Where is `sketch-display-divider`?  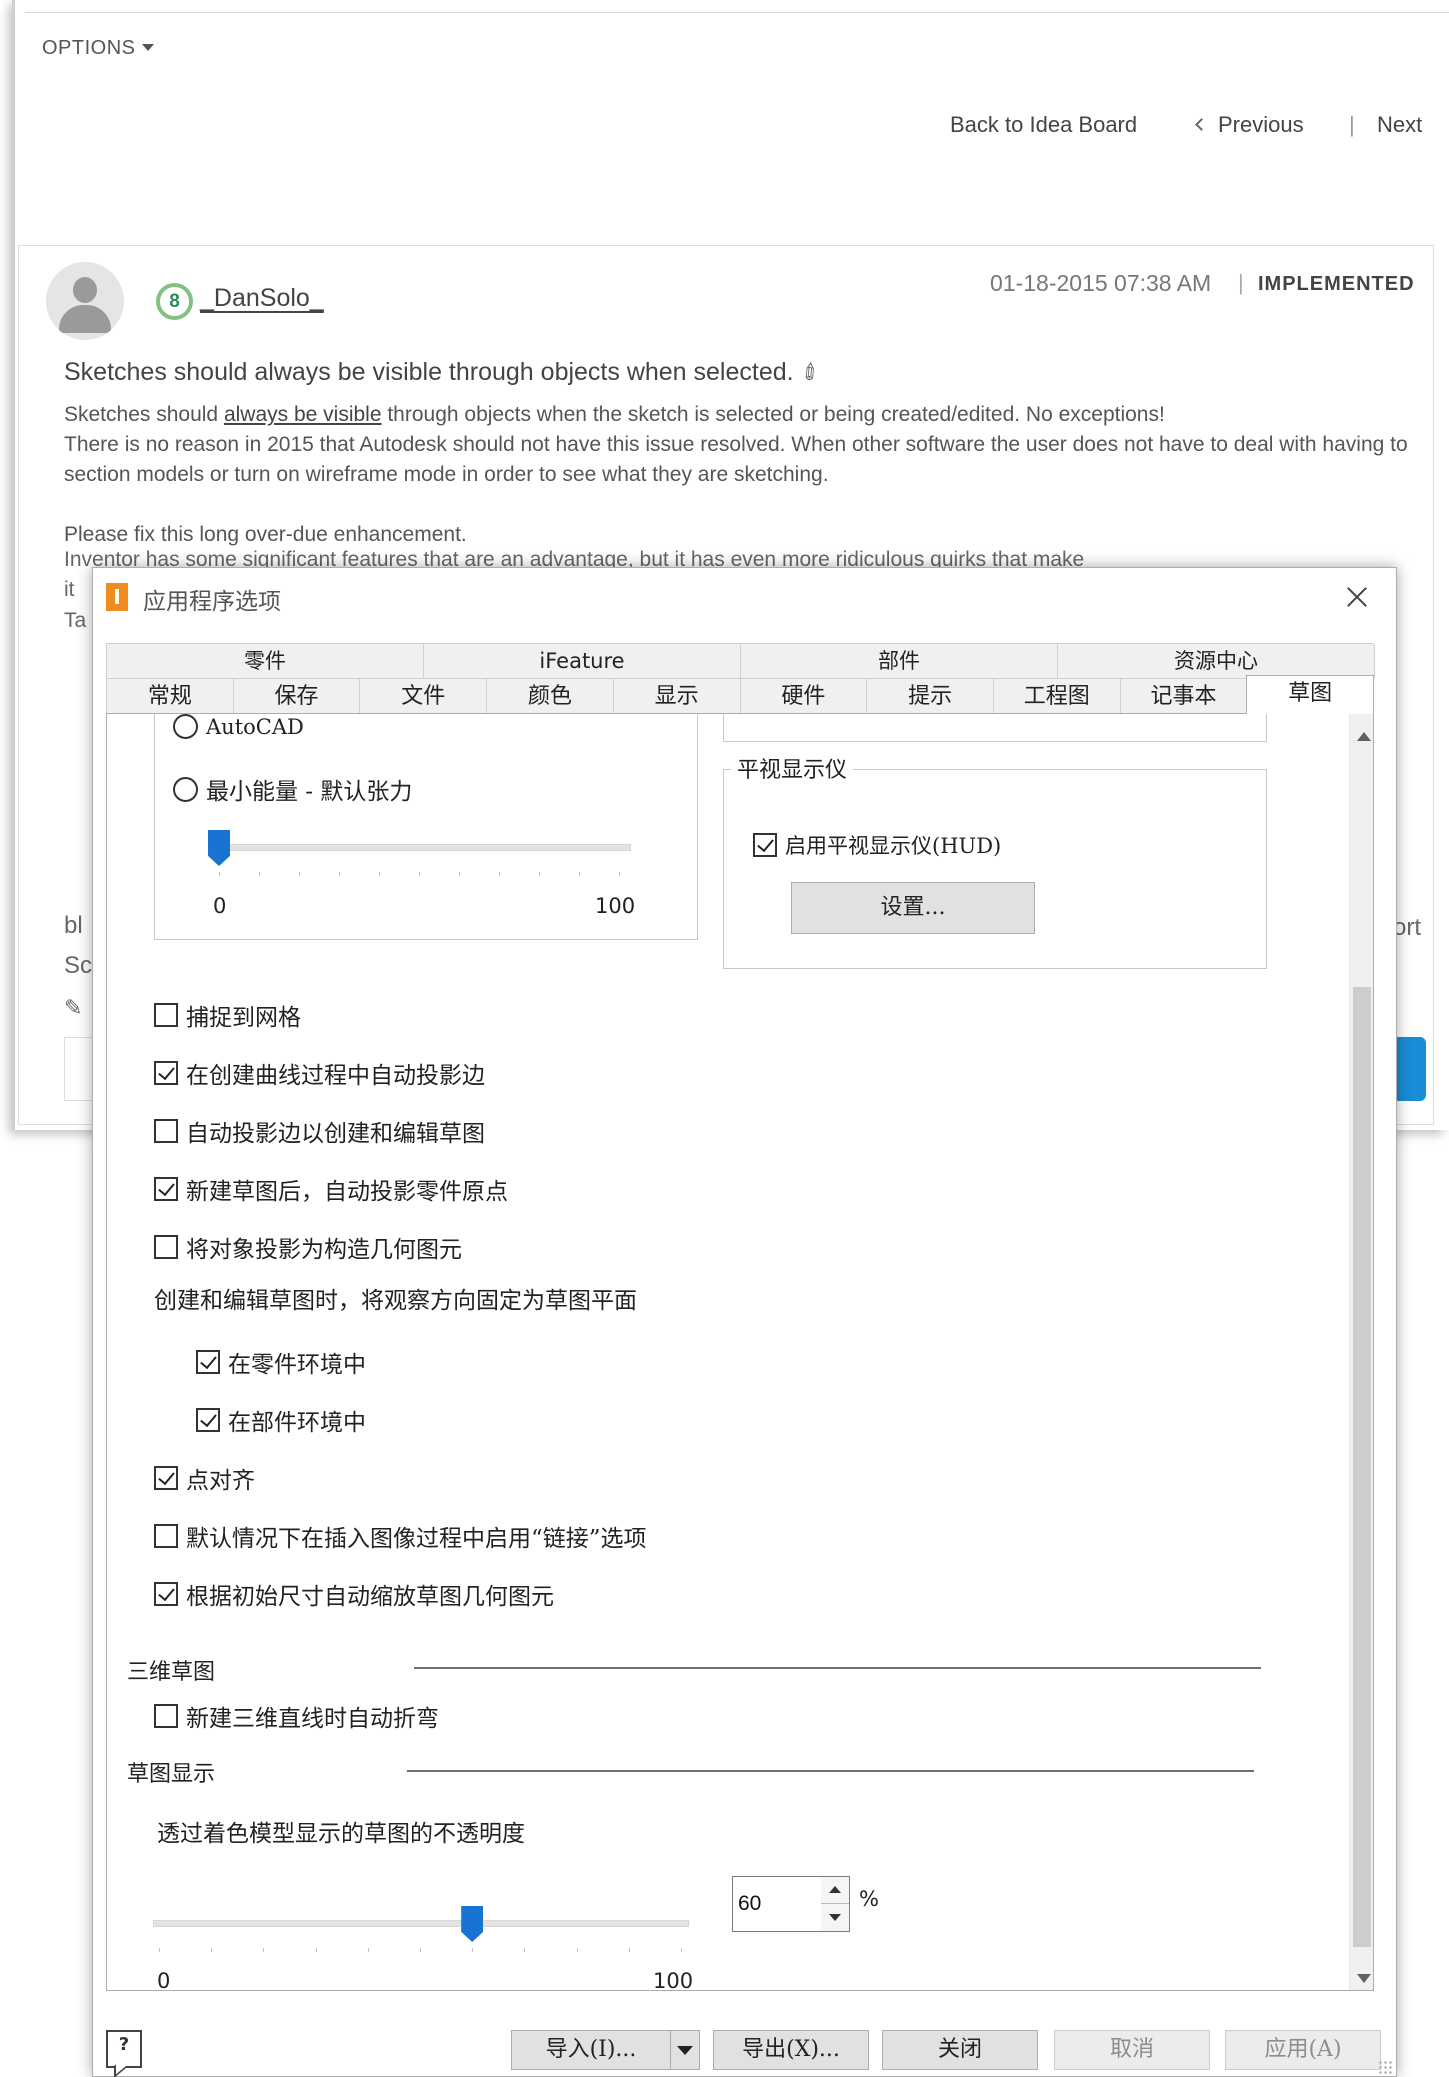
sketch-display-divider is located at coordinates (830, 1771).